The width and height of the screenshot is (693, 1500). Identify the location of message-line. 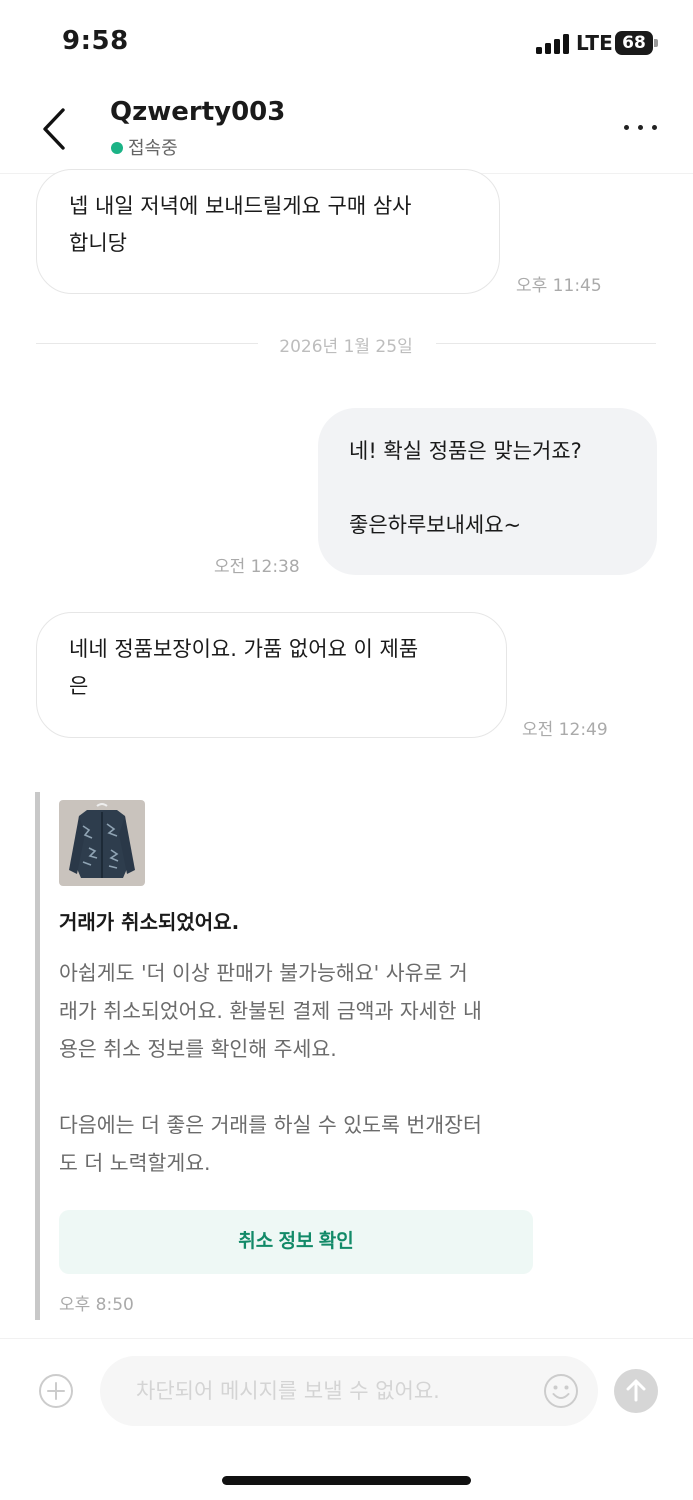
(488, 488).